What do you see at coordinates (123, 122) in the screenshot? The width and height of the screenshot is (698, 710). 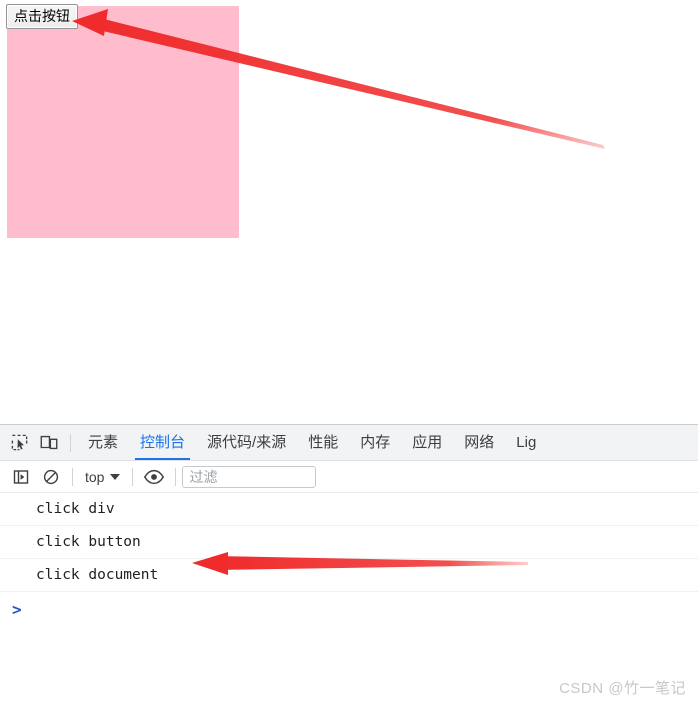 I see `pink-container-div` at bounding box center [123, 122].